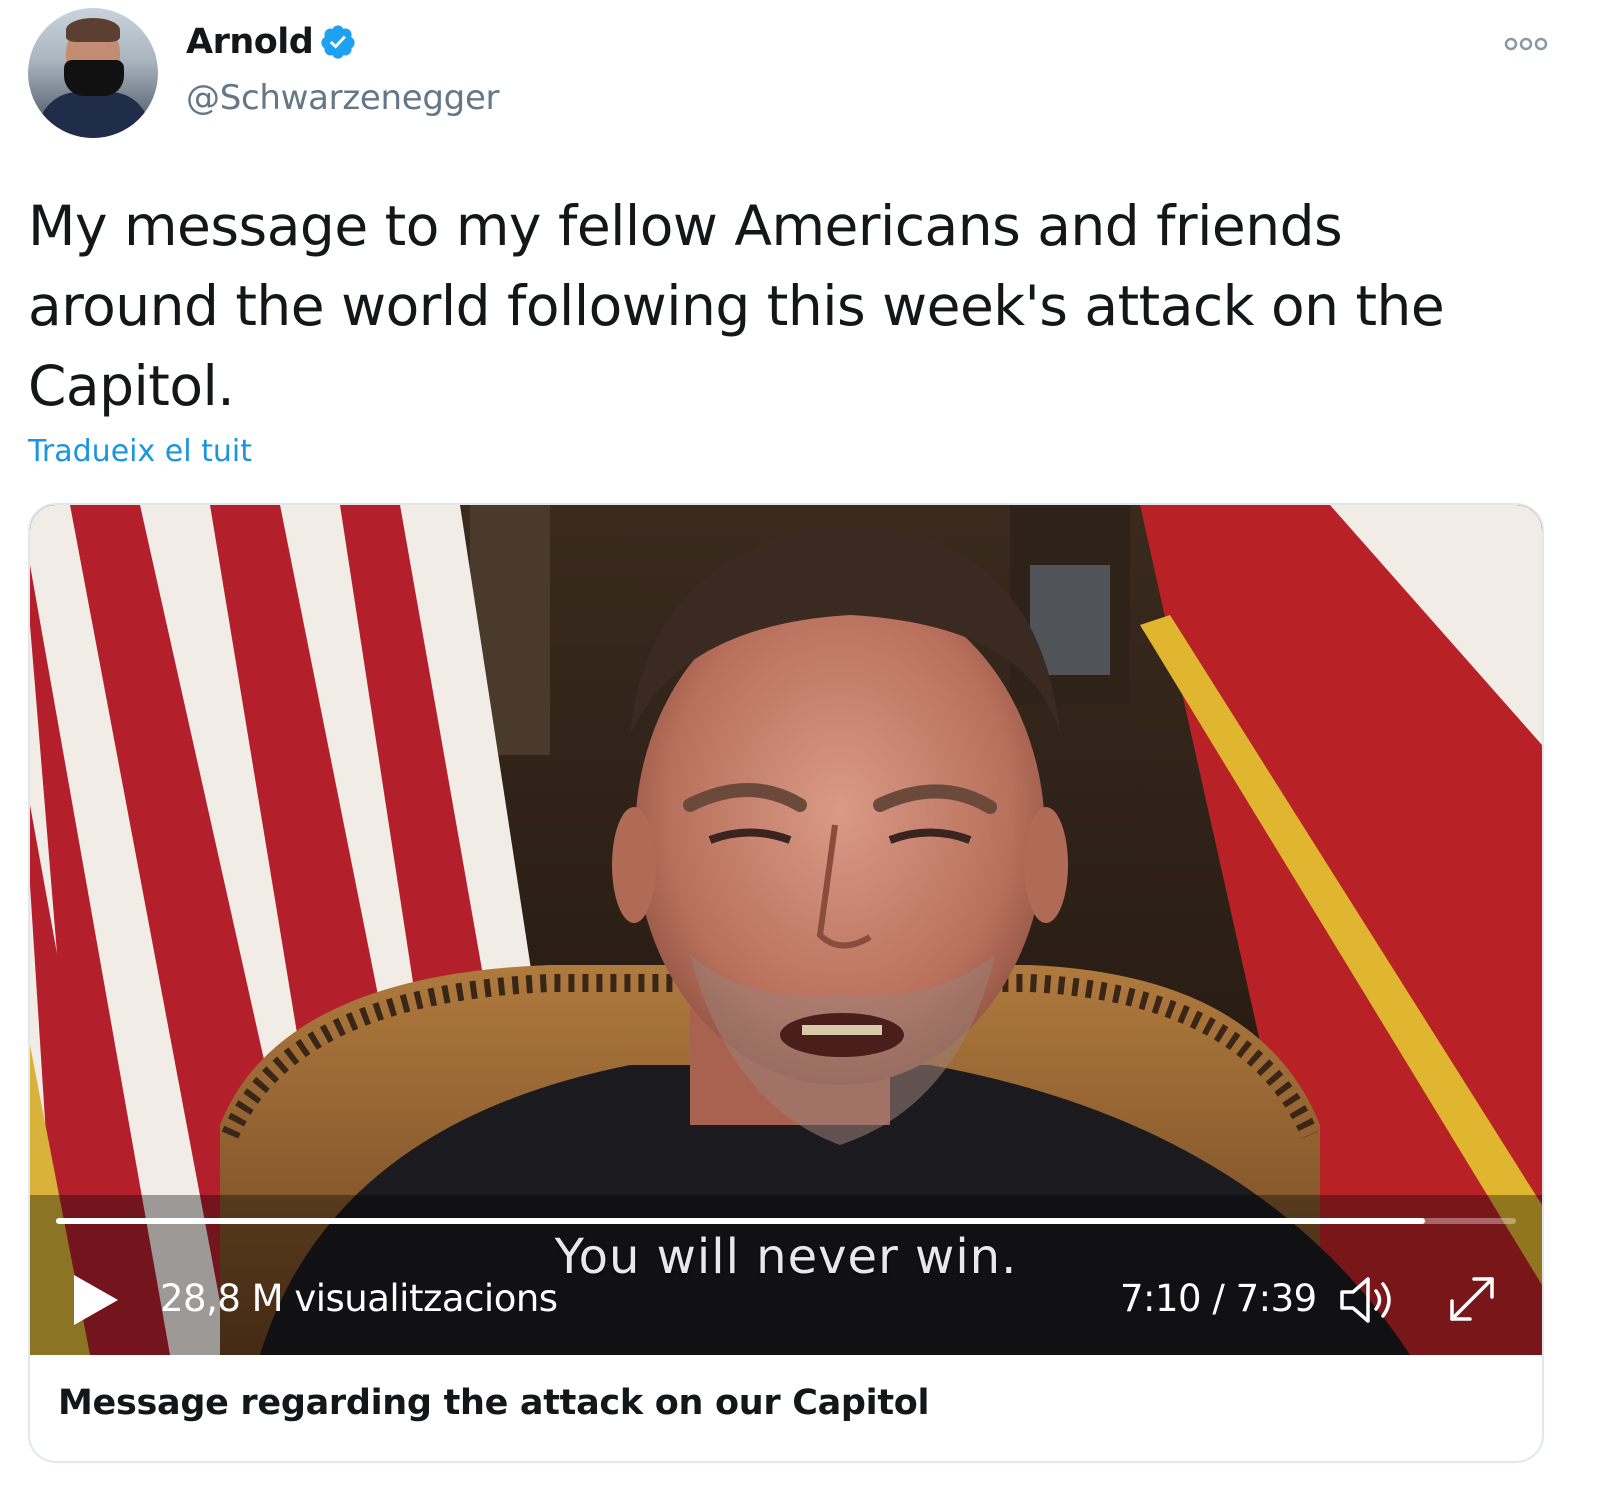 The image size is (1600, 1493). What do you see at coordinates (94, 78) in the screenshot?
I see `avatar-mask-shape` at bounding box center [94, 78].